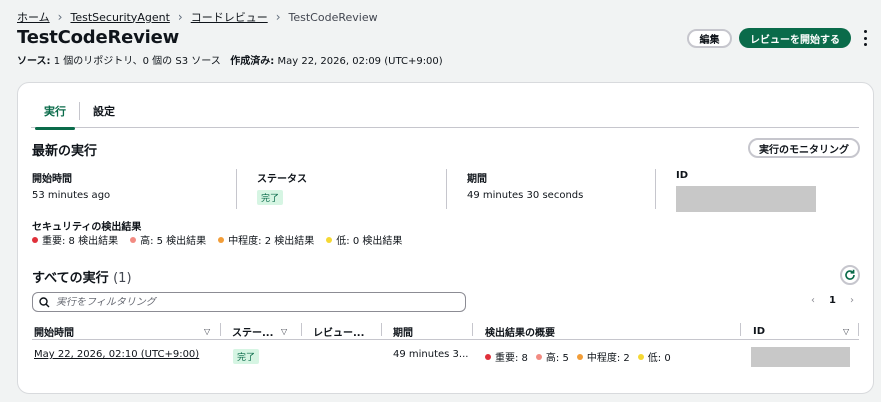  Describe the element at coordinates (87, 227) in the screenshot. I see `security-findings-label: セキュリティの検出結果` at that location.